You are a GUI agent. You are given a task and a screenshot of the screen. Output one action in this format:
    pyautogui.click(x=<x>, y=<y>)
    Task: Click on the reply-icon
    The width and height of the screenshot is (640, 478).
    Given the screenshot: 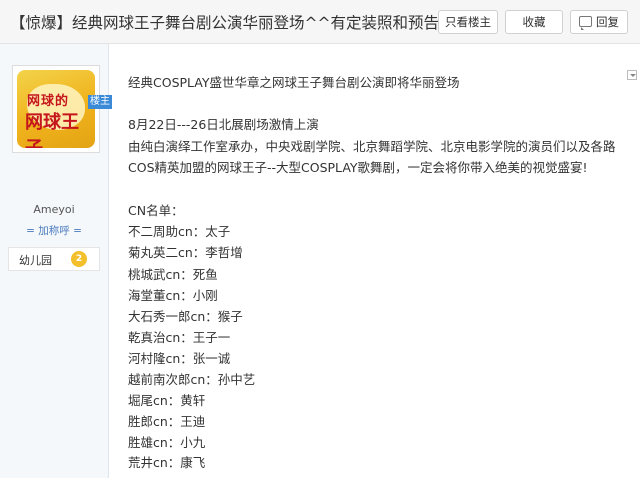 What is the action you would take?
    pyautogui.click(x=585, y=23)
    